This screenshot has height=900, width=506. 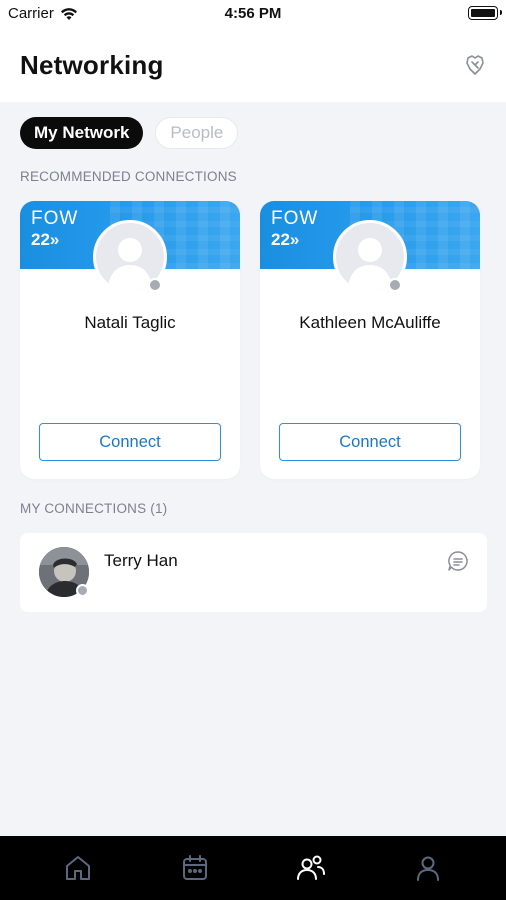 I want to click on home-icon, so click(x=78, y=868).